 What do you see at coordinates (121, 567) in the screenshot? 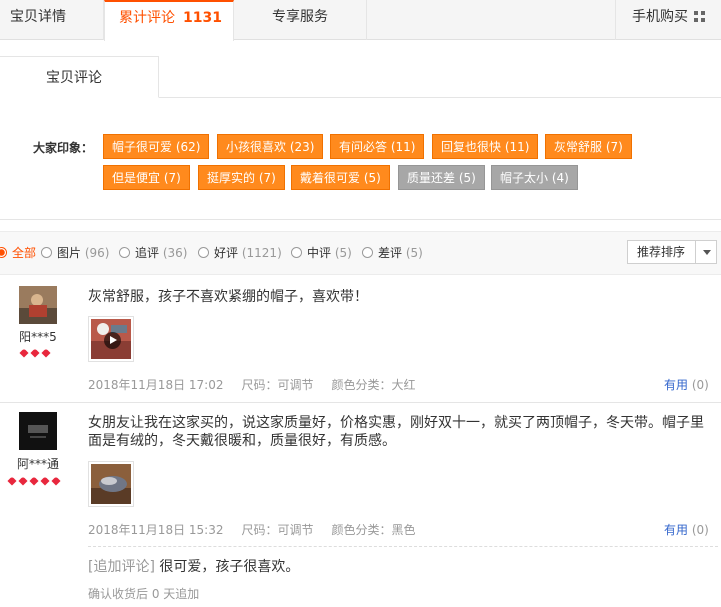
I see `append-tag: [追加评论]` at bounding box center [121, 567].